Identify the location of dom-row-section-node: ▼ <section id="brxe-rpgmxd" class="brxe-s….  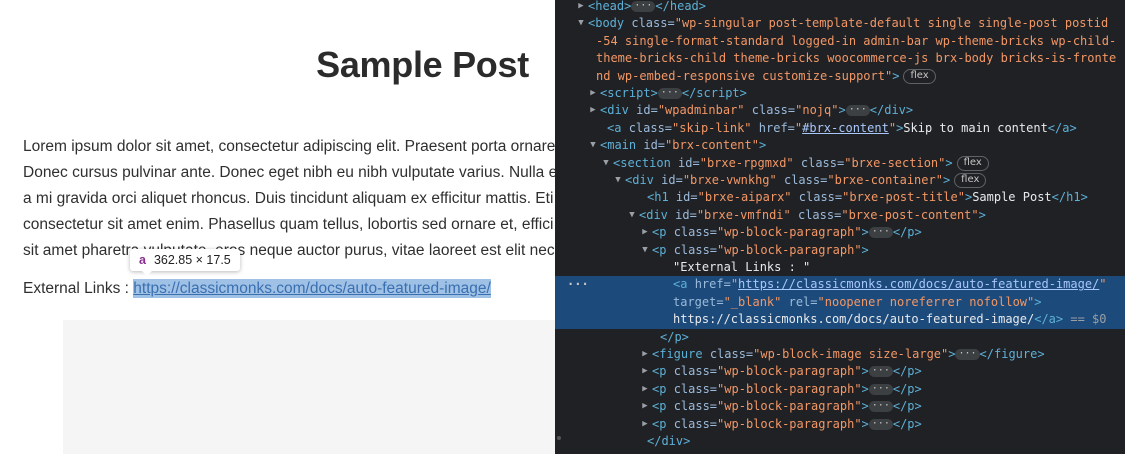
(840, 163).